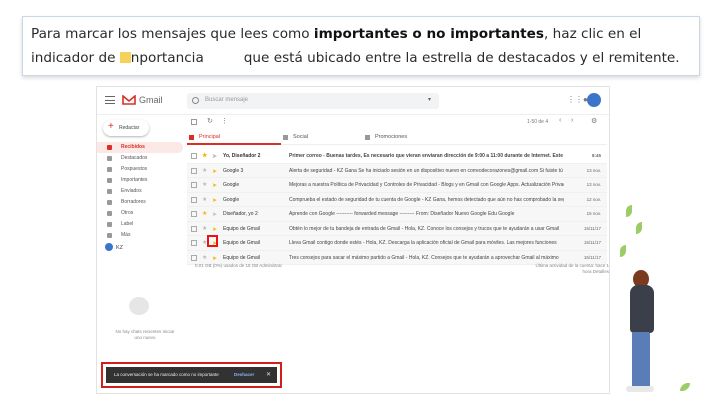 The image size is (720, 405). I want to click on sidebar-item-starred: Destacados, so click(140, 158).